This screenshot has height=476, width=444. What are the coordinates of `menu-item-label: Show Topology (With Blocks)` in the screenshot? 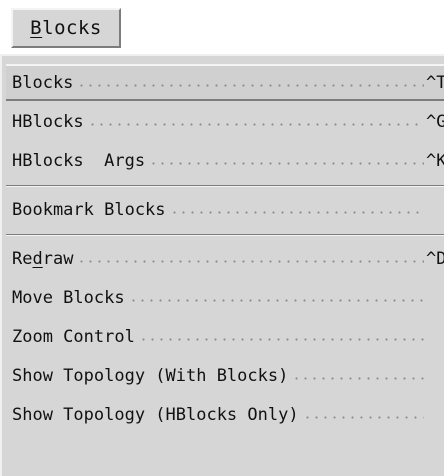 It's located at (150, 375).